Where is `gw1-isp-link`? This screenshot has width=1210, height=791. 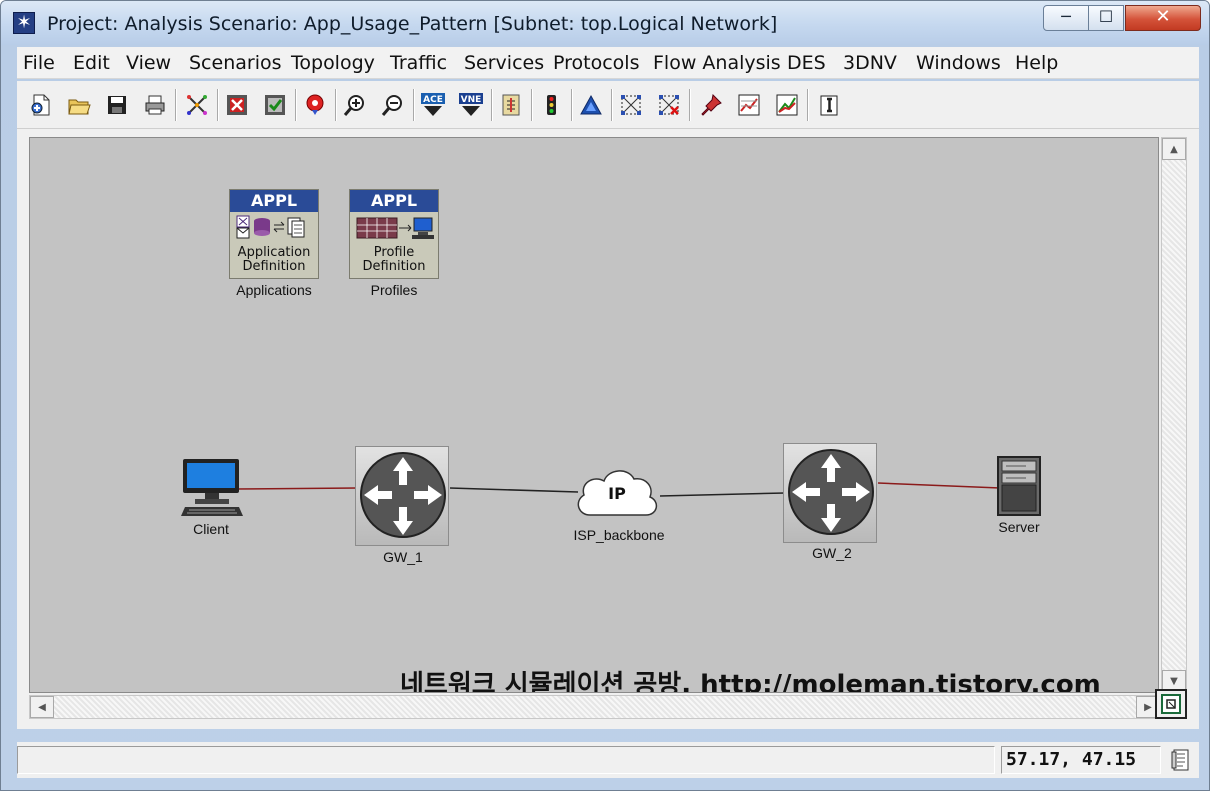
gw1-isp-link is located at coordinates (514, 490).